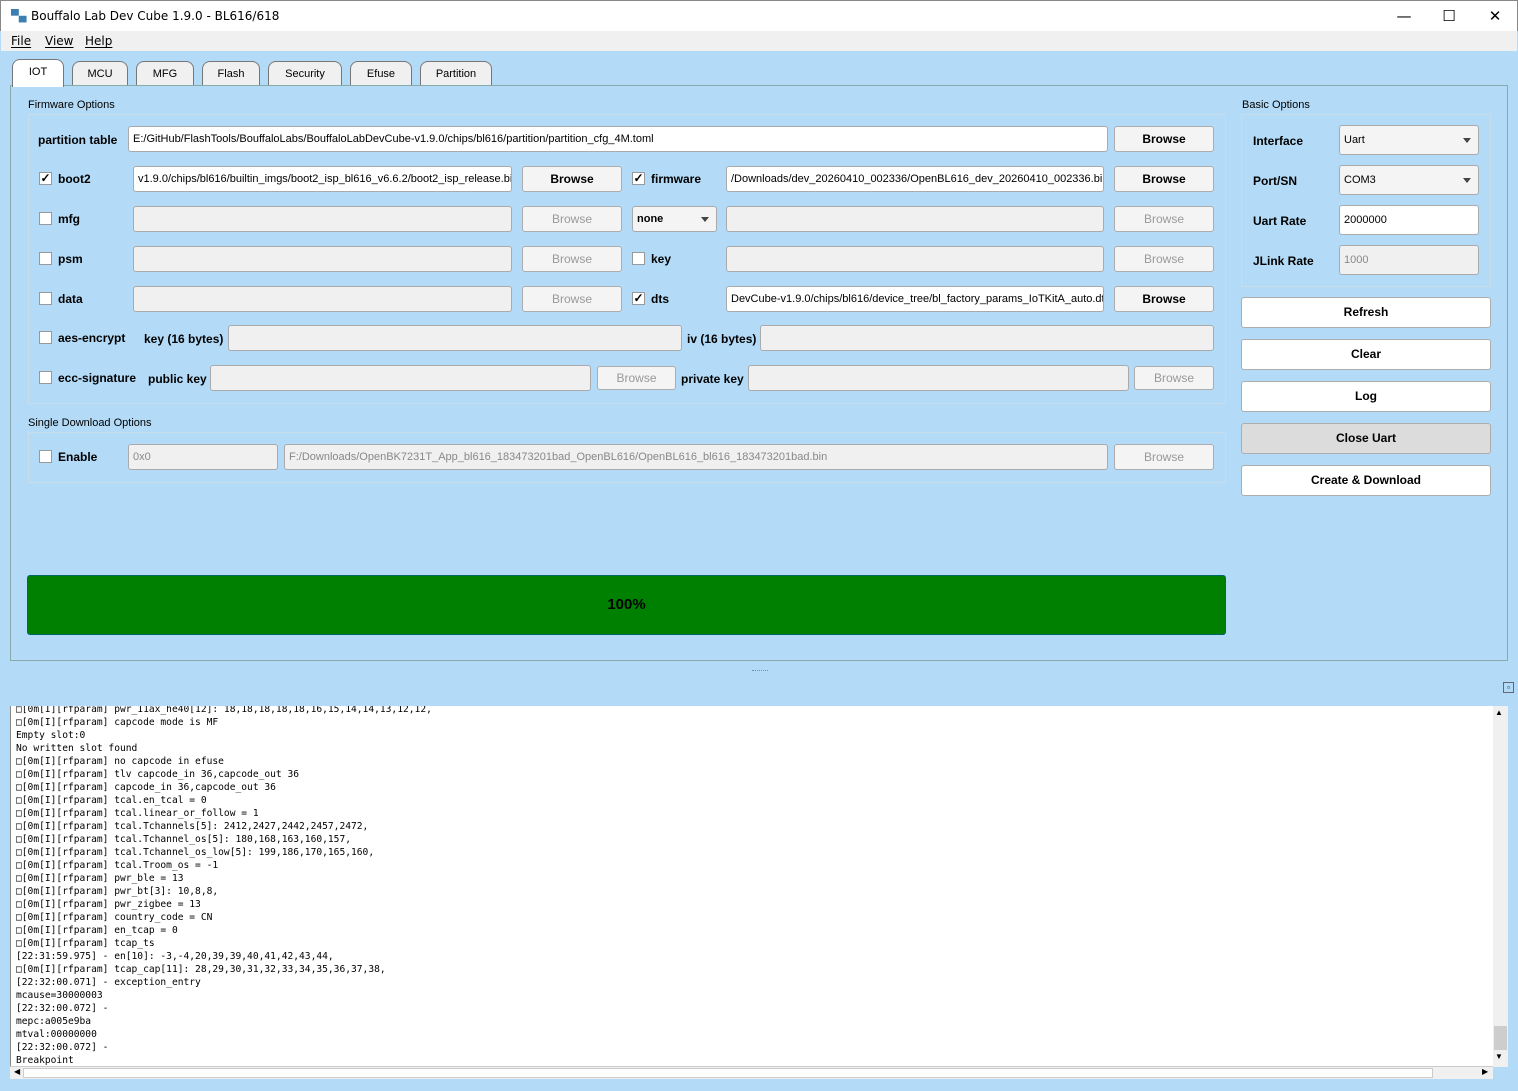 Image resolution: width=1518 pixels, height=1091 pixels. Describe the element at coordinates (660, 299) in the screenshot. I see `dts-label: dts` at that location.